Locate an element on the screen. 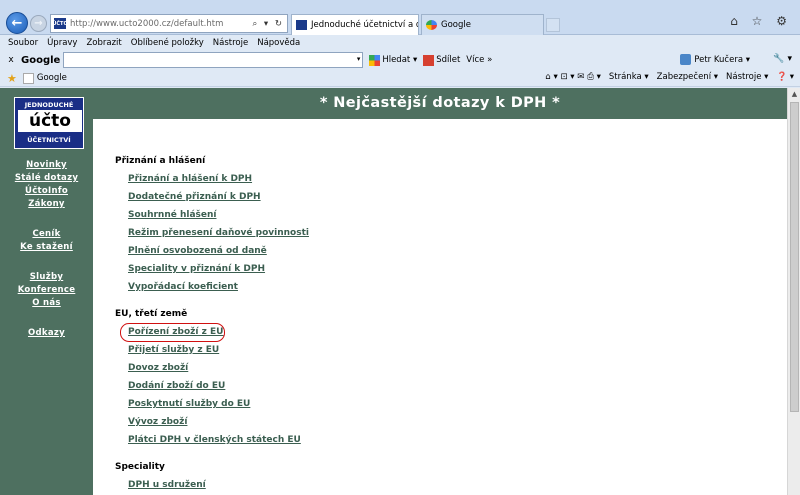 This screenshot has height=495, width=800. menu-soubor: Soubor is located at coordinates (23, 43).